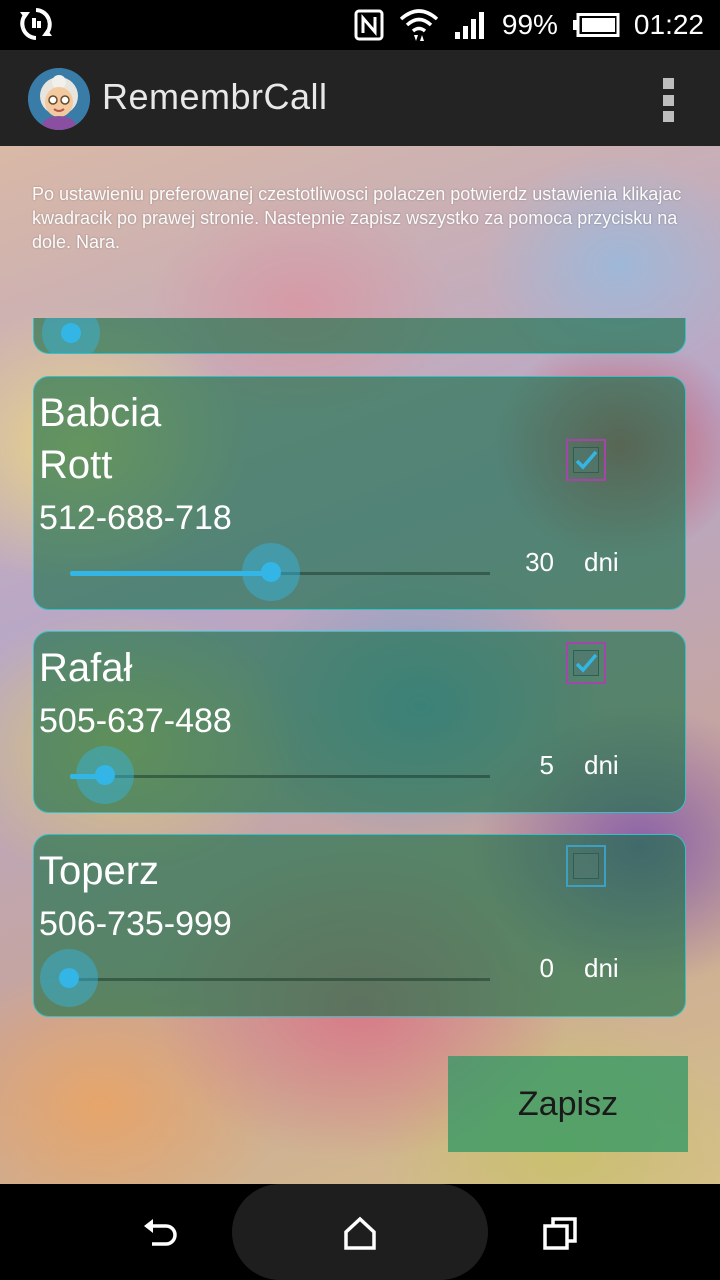 This screenshot has height=1280, width=720. I want to click on contact-name: Rafał, so click(86, 668).